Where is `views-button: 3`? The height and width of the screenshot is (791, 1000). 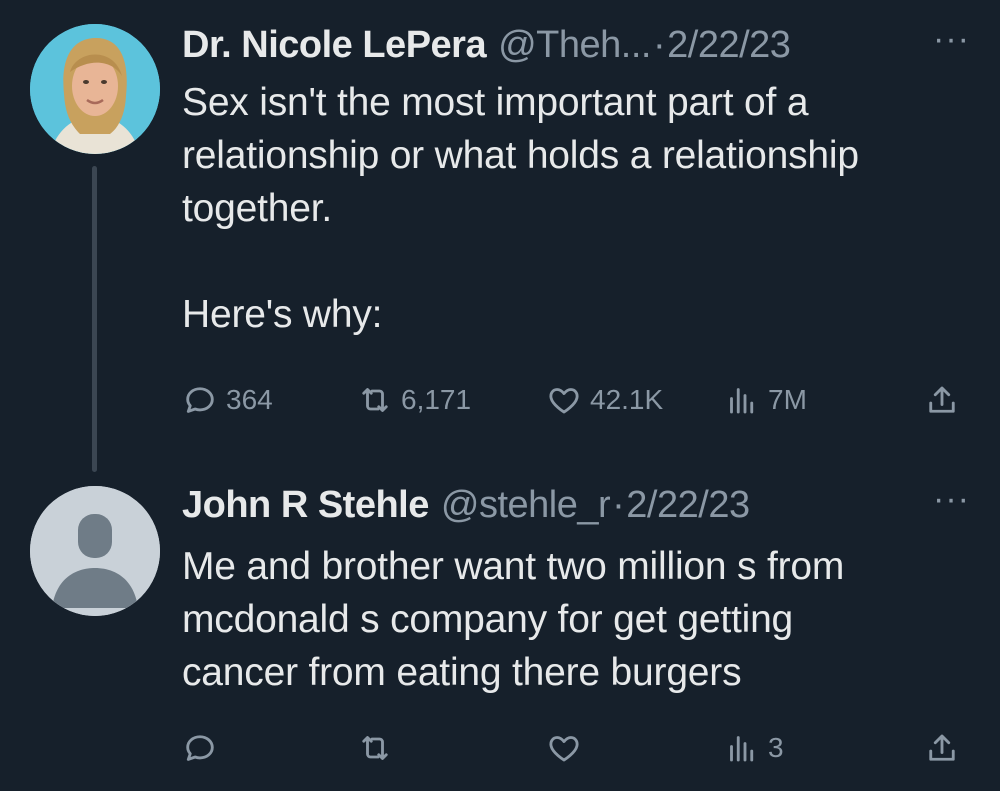 views-button: 3 is located at coordinates (754, 748).